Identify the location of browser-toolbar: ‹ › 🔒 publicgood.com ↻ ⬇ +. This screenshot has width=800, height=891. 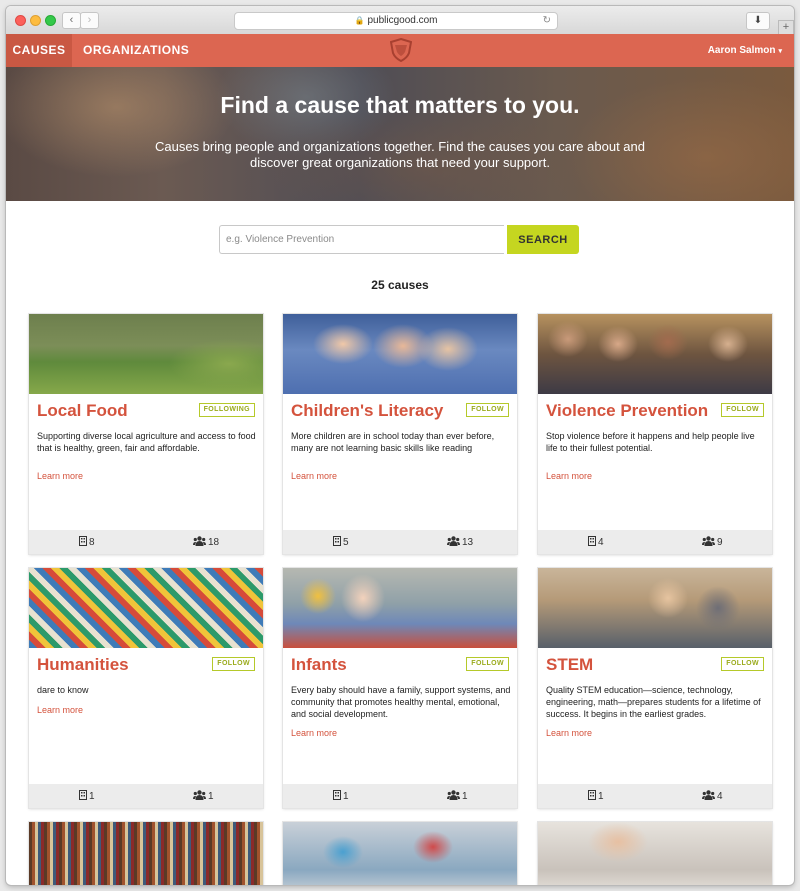
(400, 21).